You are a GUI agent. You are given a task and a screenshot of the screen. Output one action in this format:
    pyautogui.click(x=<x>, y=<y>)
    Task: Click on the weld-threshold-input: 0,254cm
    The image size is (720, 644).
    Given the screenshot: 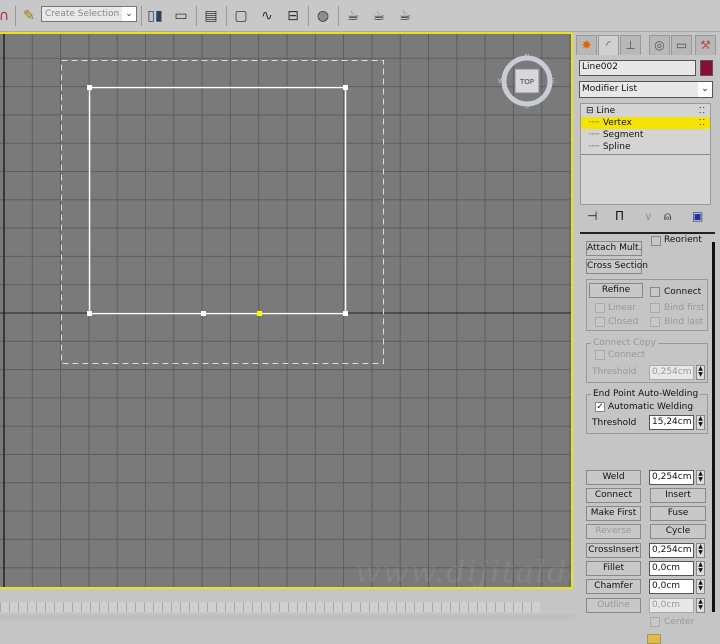 What is the action you would take?
    pyautogui.click(x=671, y=477)
    